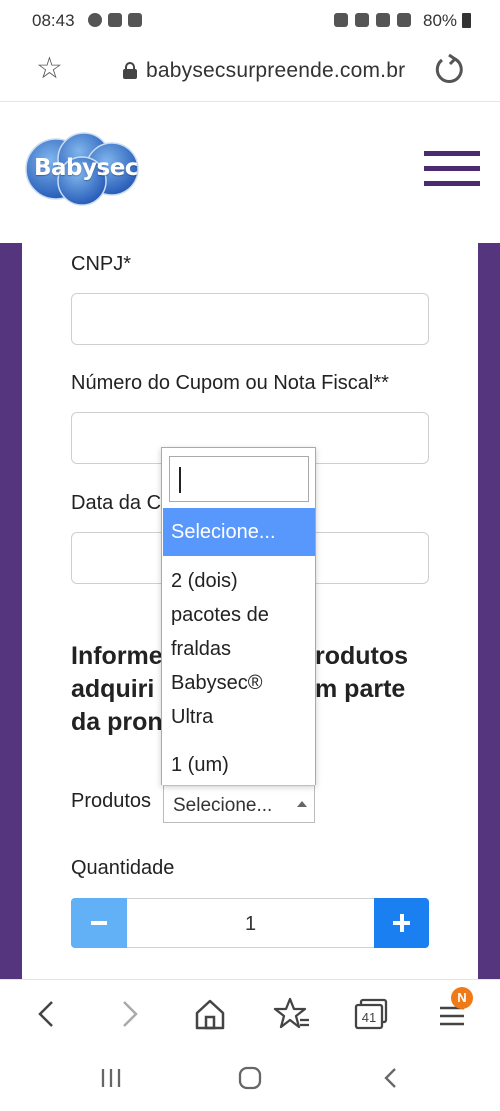 The height and width of the screenshot is (1111, 500). I want to click on cnpj-label: CNPJ*, so click(101, 264).